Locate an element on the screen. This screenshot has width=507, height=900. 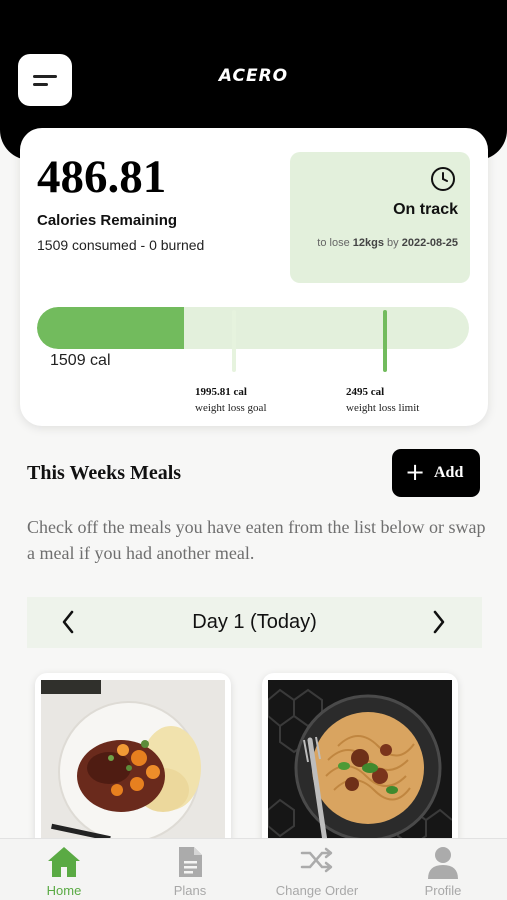
goal-label: weight loss goal is located at coordinates (231, 408).